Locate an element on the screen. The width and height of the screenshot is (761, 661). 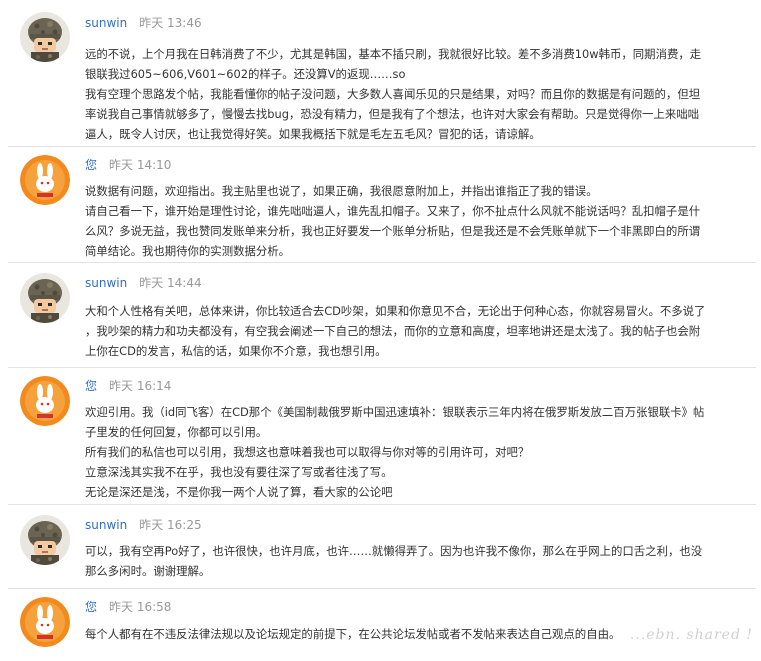
timestamp: 昨天 16:58 is located at coordinates (140, 607).